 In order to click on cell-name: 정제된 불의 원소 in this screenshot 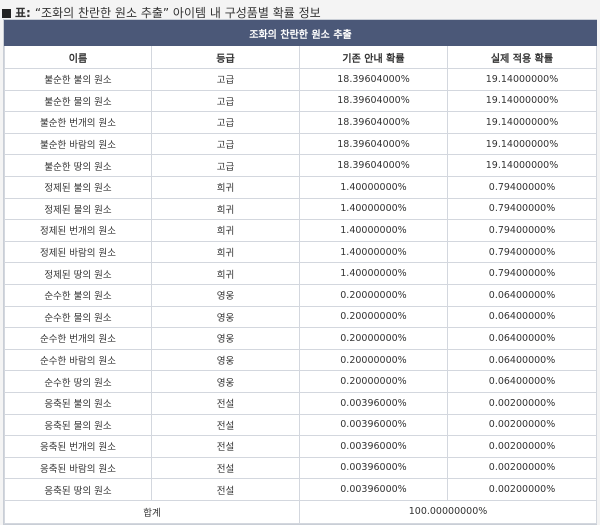, I will do `click(78, 187)`.